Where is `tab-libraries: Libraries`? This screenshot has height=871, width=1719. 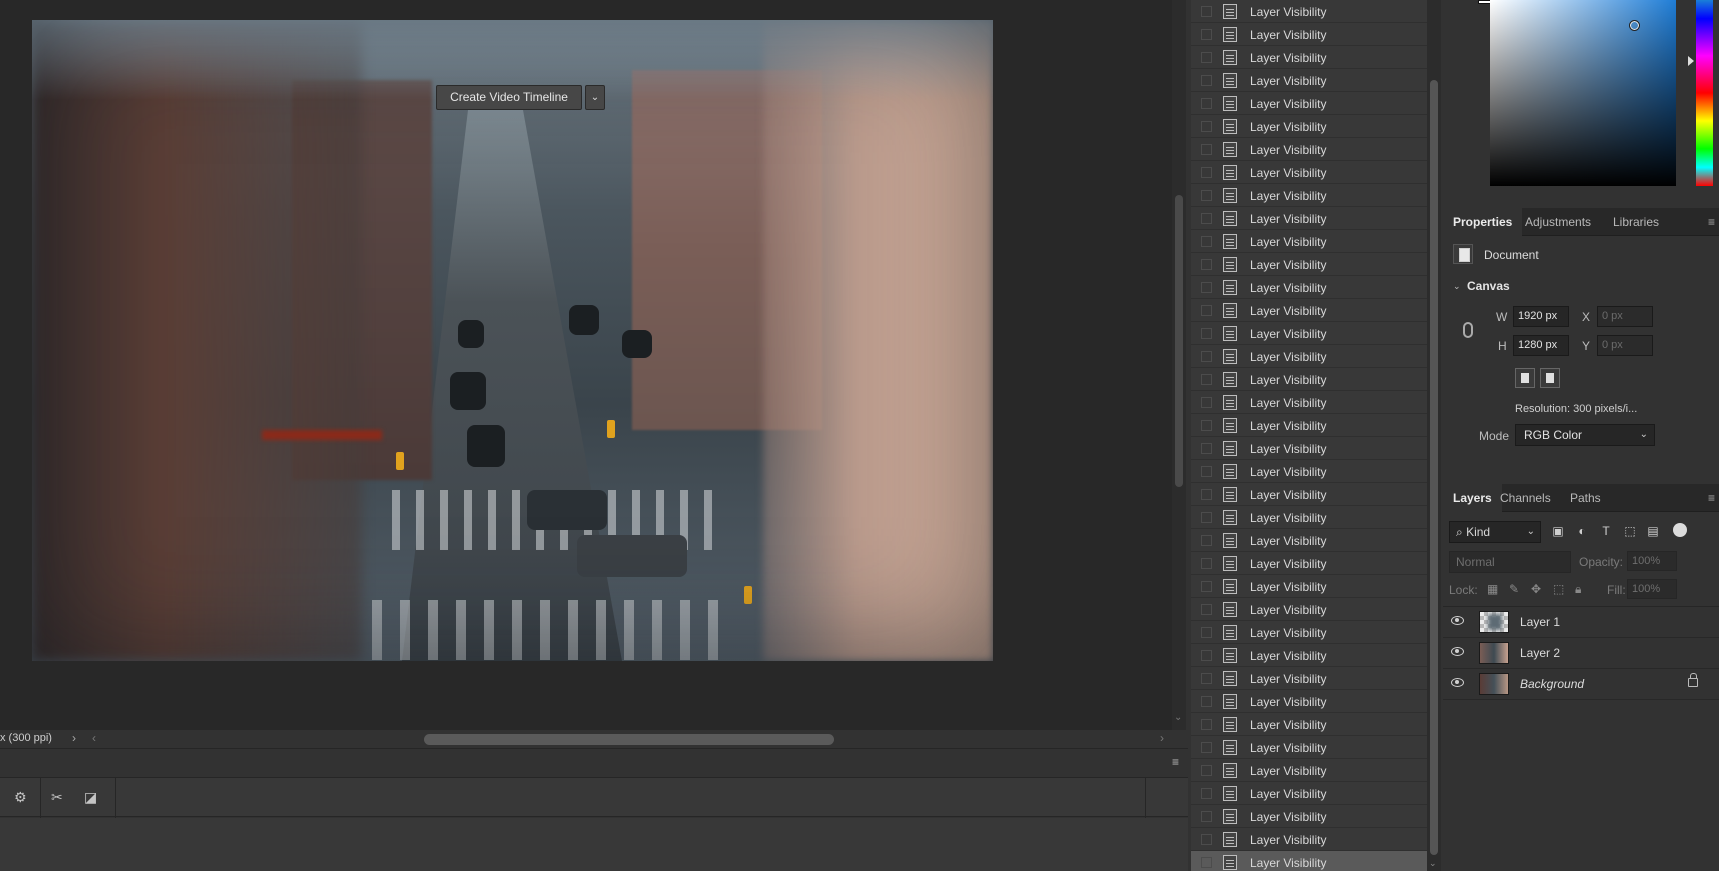 tab-libraries: Libraries is located at coordinates (1636, 222).